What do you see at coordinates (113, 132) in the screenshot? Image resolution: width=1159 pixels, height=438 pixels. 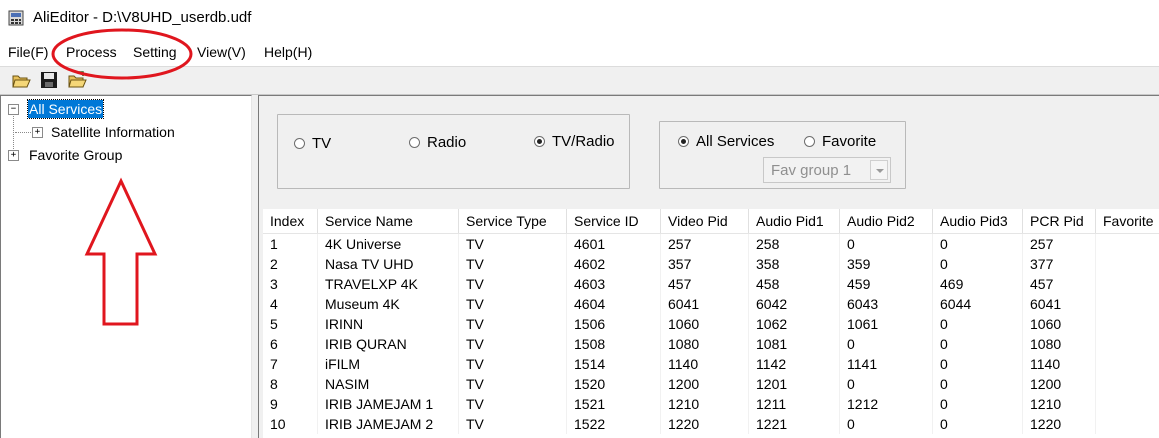 I see `tree-item-label: Satellite Information` at bounding box center [113, 132].